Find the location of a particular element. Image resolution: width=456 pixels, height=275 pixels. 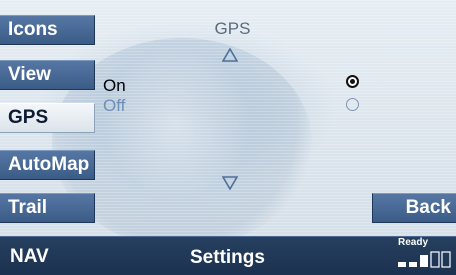

sidebar-item-label: Trail is located at coordinates (28, 207).